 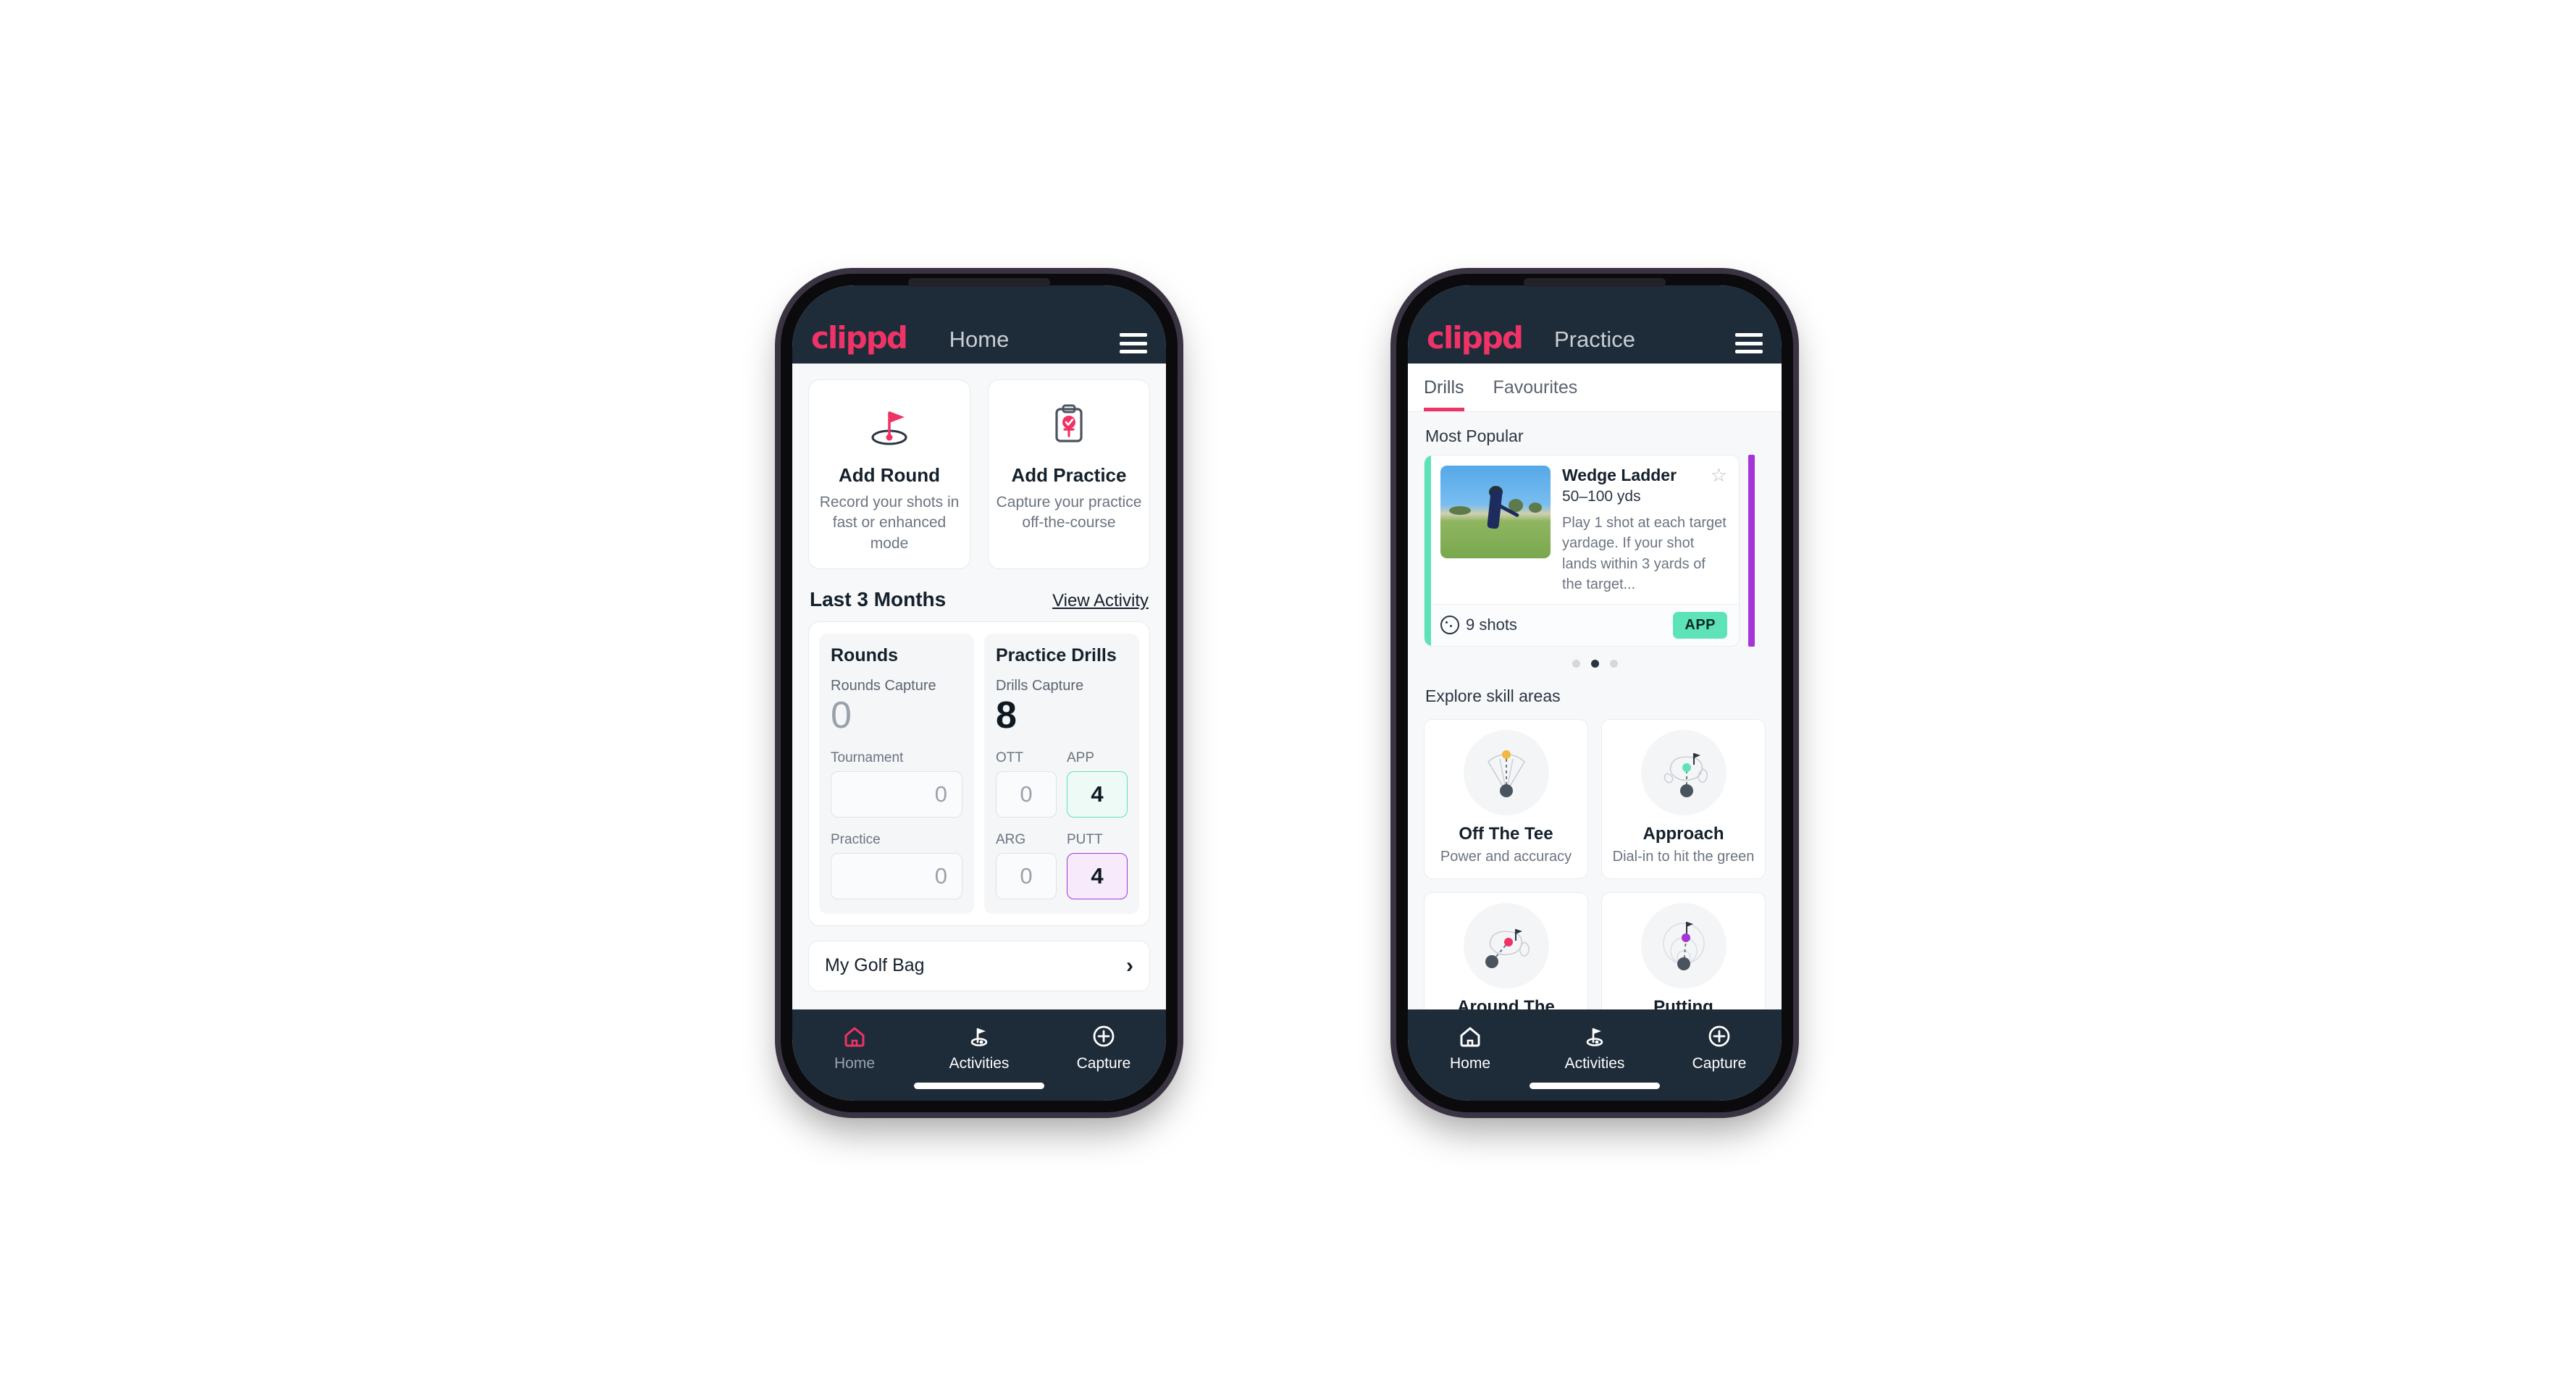 What do you see at coordinates (896, 875) in the screenshot?
I see `practice-value: 0` at bounding box center [896, 875].